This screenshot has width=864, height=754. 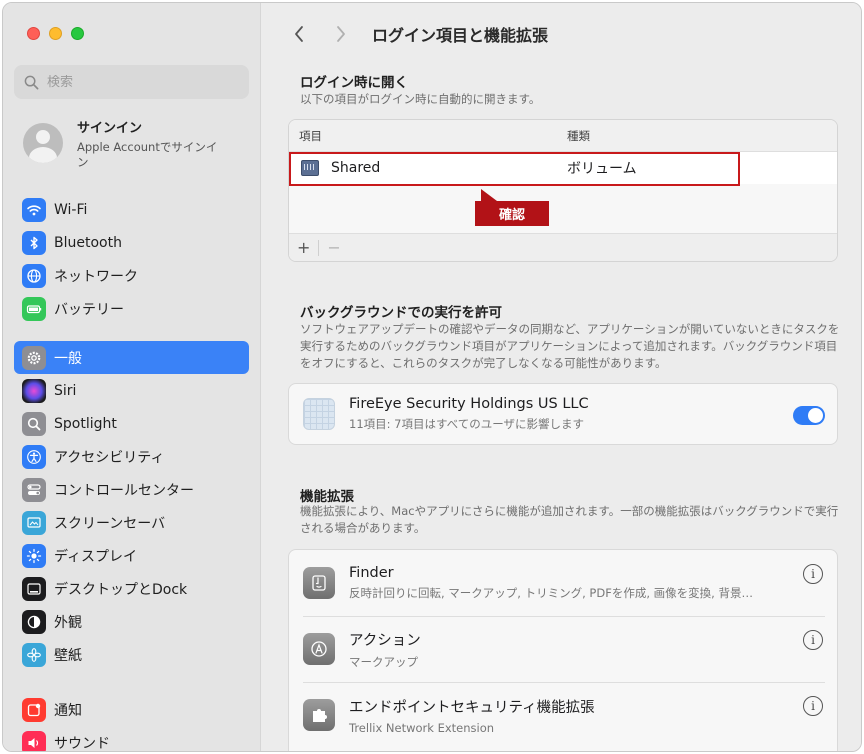 What do you see at coordinates (303, 247) in the screenshot?
I see `add-item-button: +` at bounding box center [303, 247].